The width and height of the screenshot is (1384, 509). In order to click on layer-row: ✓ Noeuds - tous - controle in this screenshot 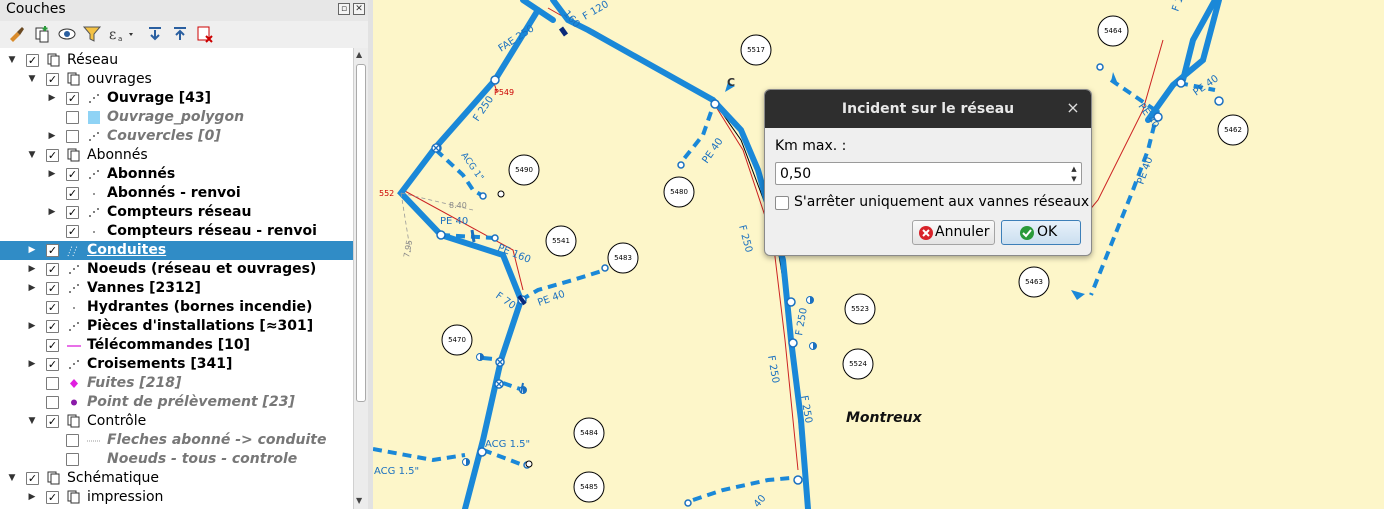, I will do `click(176, 459)`.